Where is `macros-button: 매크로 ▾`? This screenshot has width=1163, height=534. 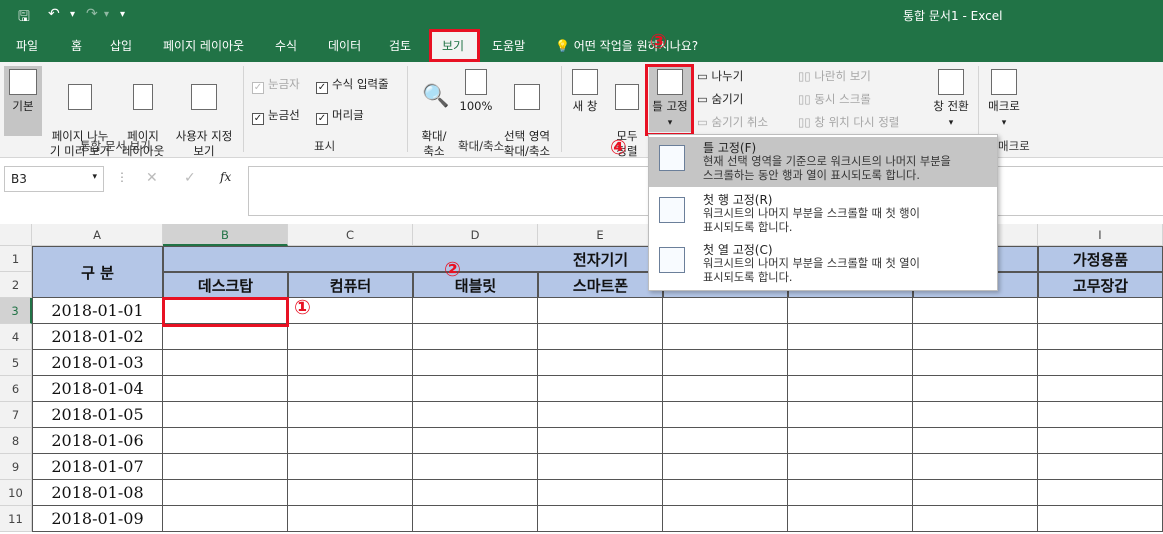 macros-button: 매크로 ▾ is located at coordinates (1004, 100).